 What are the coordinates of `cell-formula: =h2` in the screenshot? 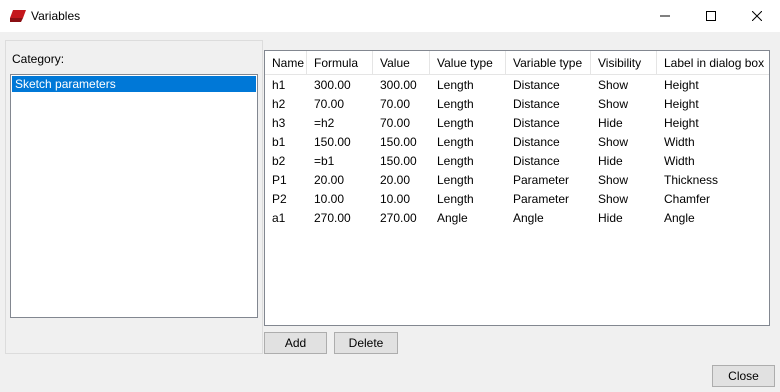 It's located at (340, 123).